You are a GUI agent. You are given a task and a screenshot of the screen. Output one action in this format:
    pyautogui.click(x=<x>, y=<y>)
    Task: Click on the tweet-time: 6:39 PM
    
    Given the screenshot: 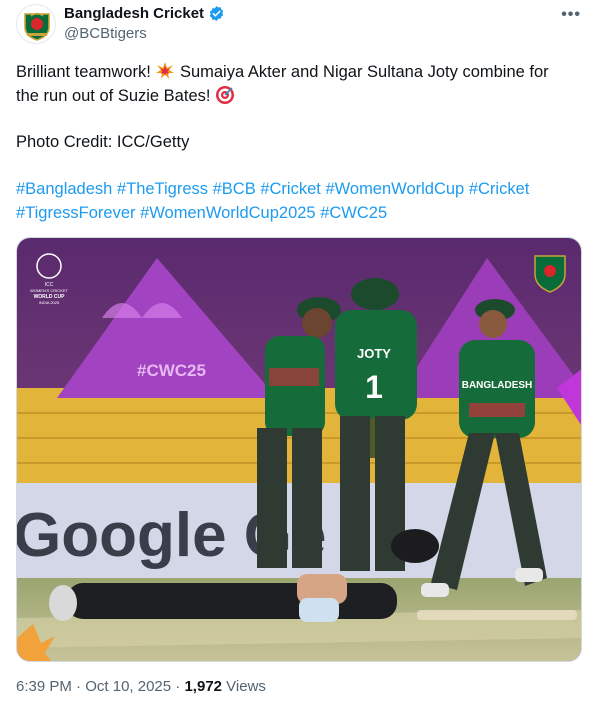 What is the action you would take?
    pyautogui.click(x=44, y=686)
    